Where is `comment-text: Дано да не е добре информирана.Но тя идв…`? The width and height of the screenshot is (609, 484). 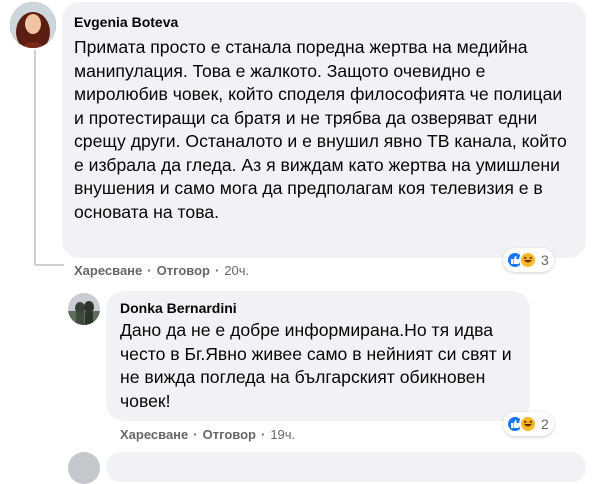
comment-text: Дано да не е добре информирана.Но тя идв… is located at coordinates (316, 365).